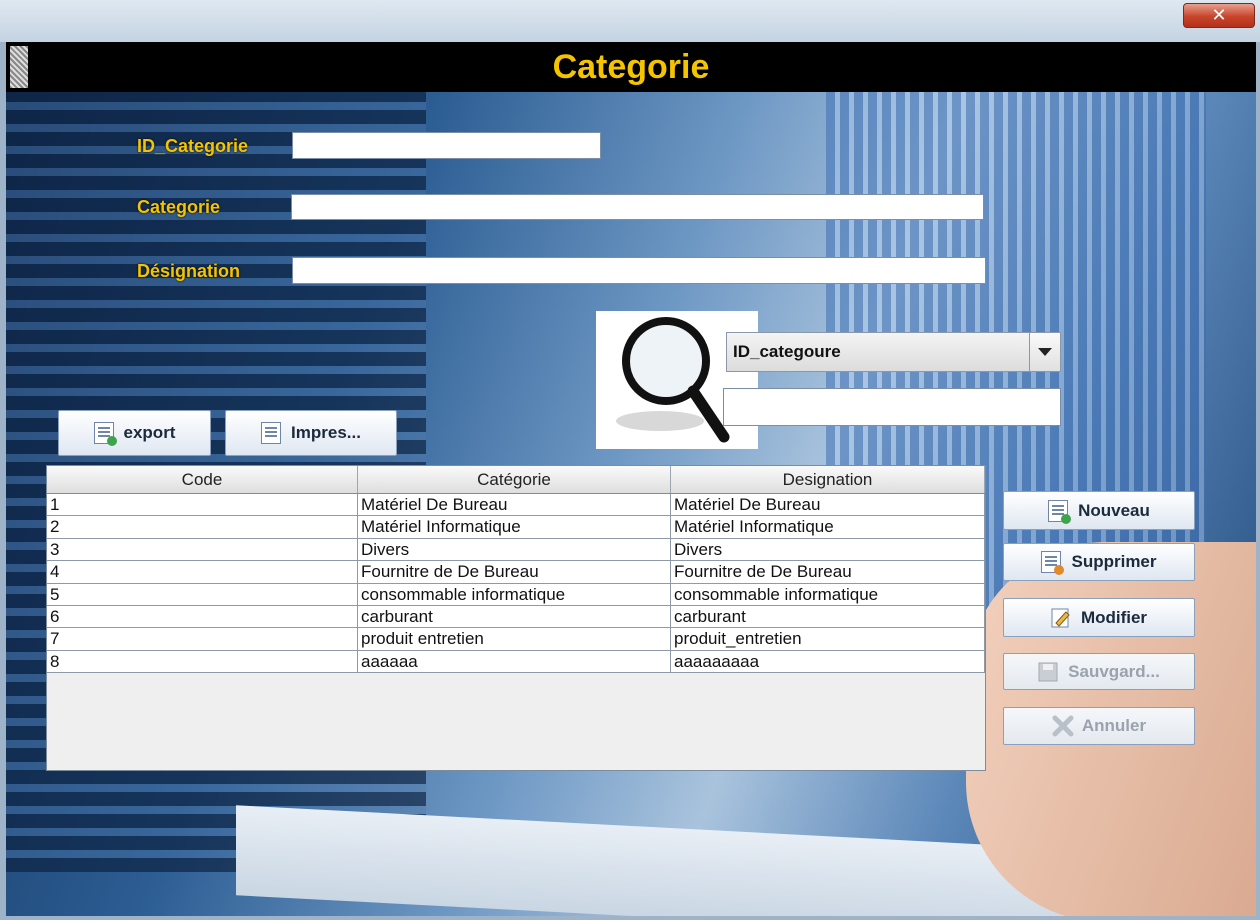 The image size is (1260, 920). What do you see at coordinates (189, 271) in the screenshot?
I see `designation-label: Désignation` at bounding box center [189, 271].